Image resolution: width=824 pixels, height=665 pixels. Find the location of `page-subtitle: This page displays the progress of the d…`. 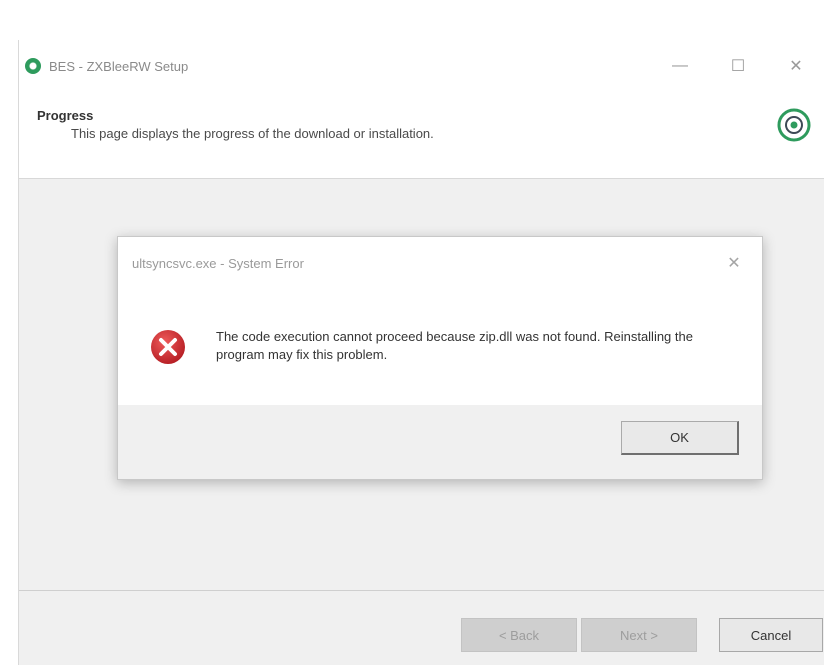

page-subtitle: This page displays the progress of the d… is located at coordinates (252, 133).